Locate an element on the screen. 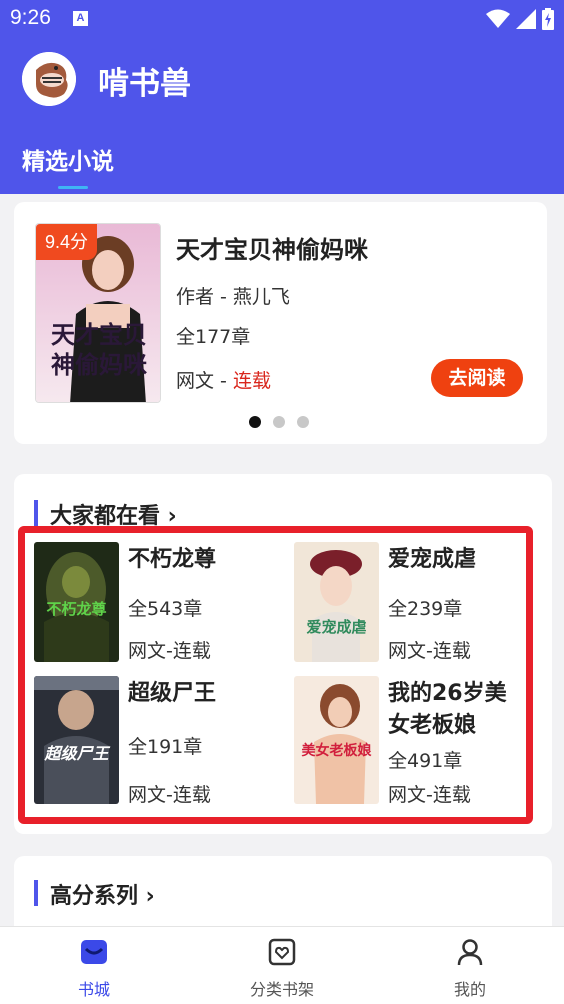 The height and width of the screenshot is (1004, 564). bottom-nav: 书城 分类书架 我的 is located at coordinates (282, 965).